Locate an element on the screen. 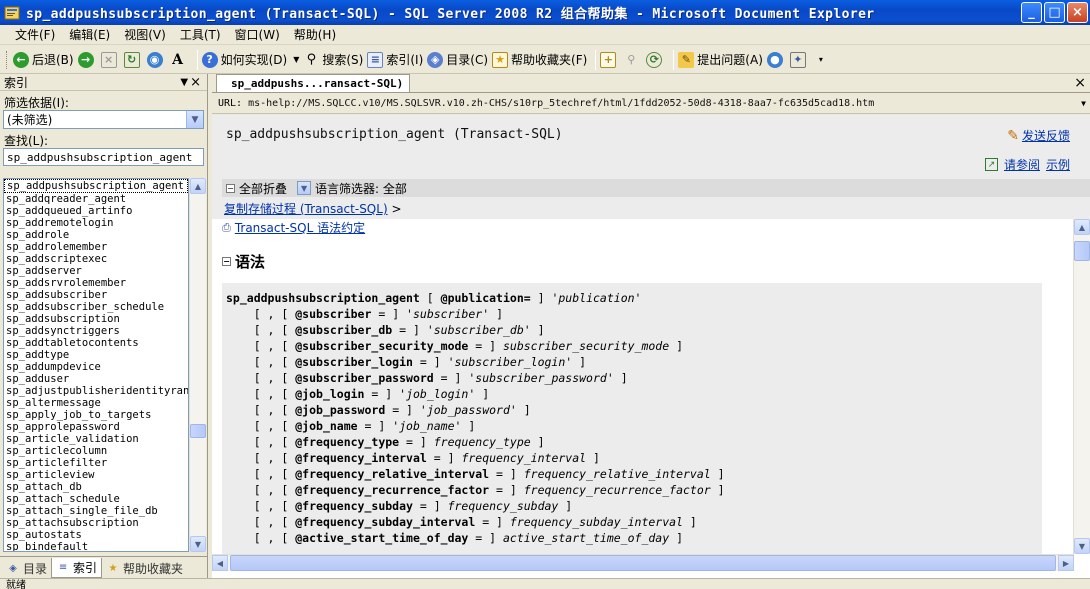  tab-favorites: ★ 帮助收藏夹 is located at coordinates (144, 568).